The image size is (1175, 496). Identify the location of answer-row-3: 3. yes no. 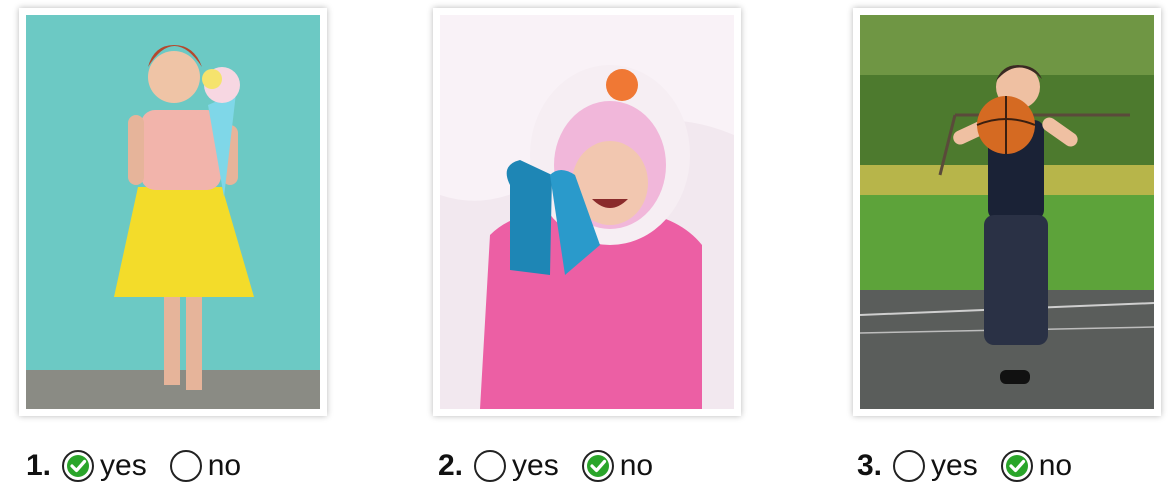
(964, 466).